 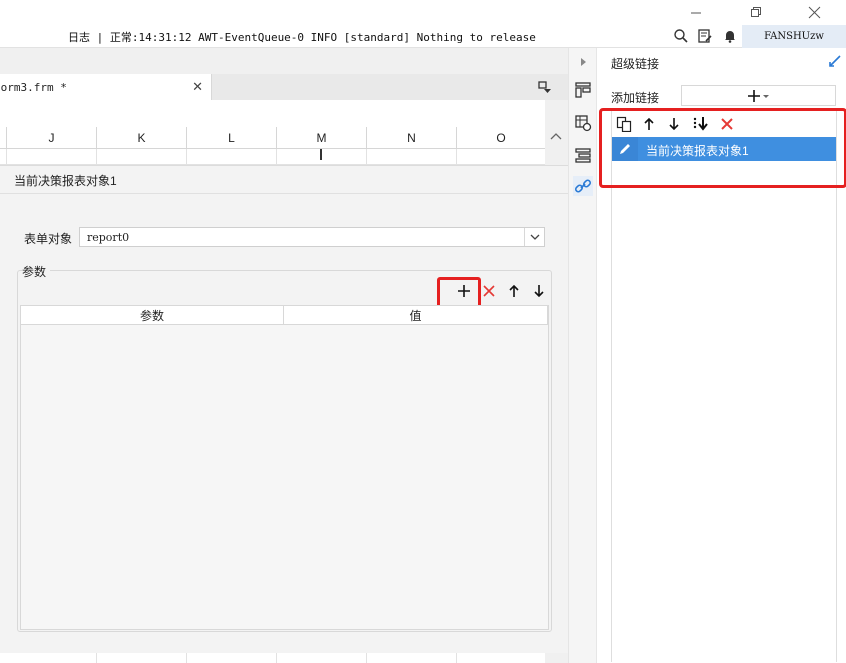 I want to click on params-table-header: 参数 值, so click(x=284, y=315).